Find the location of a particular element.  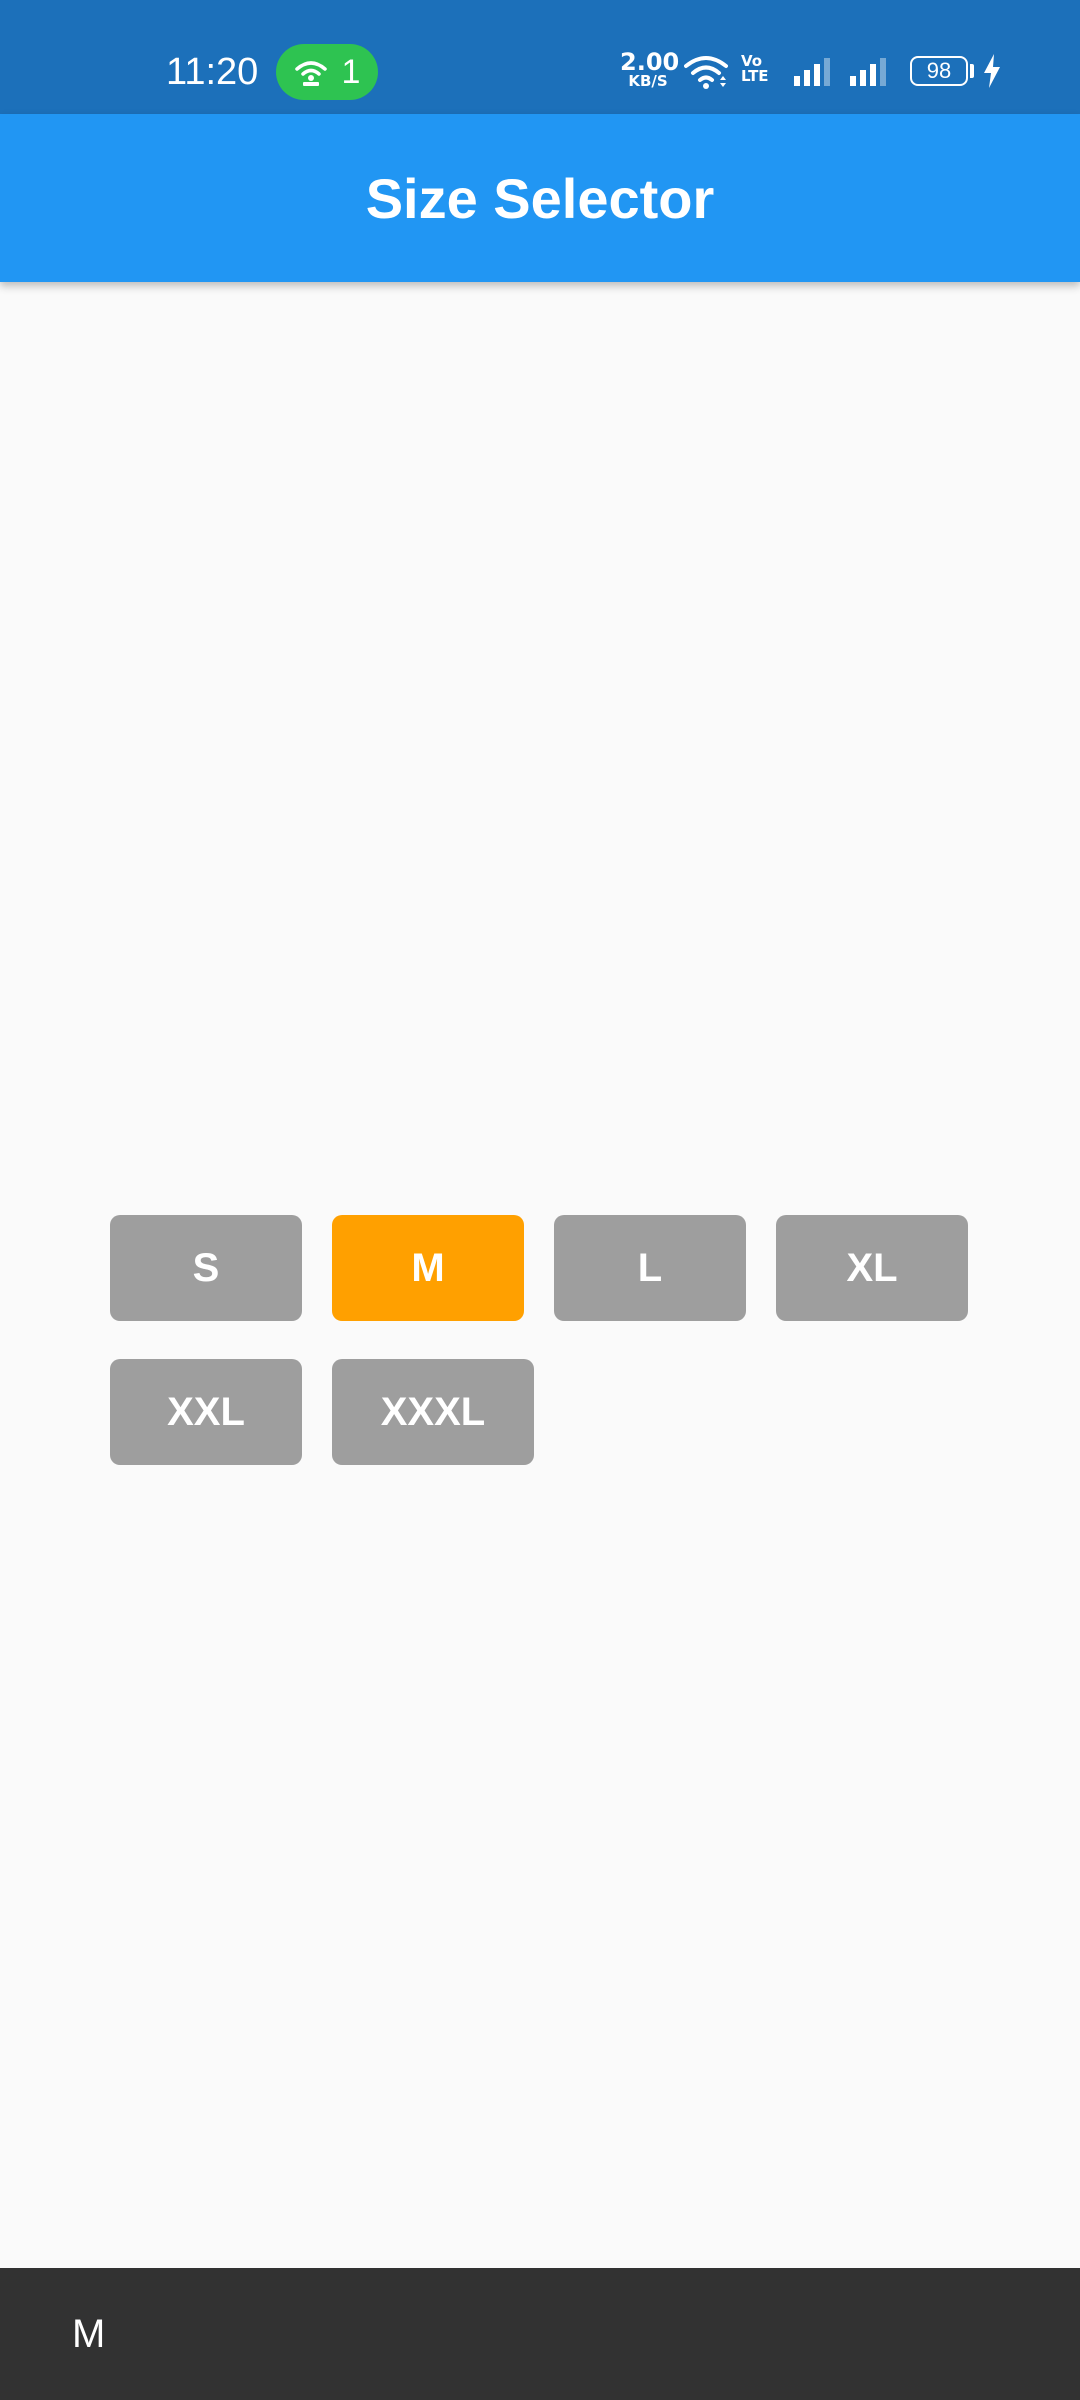

charging-icon is located at coordinates (992, 71).